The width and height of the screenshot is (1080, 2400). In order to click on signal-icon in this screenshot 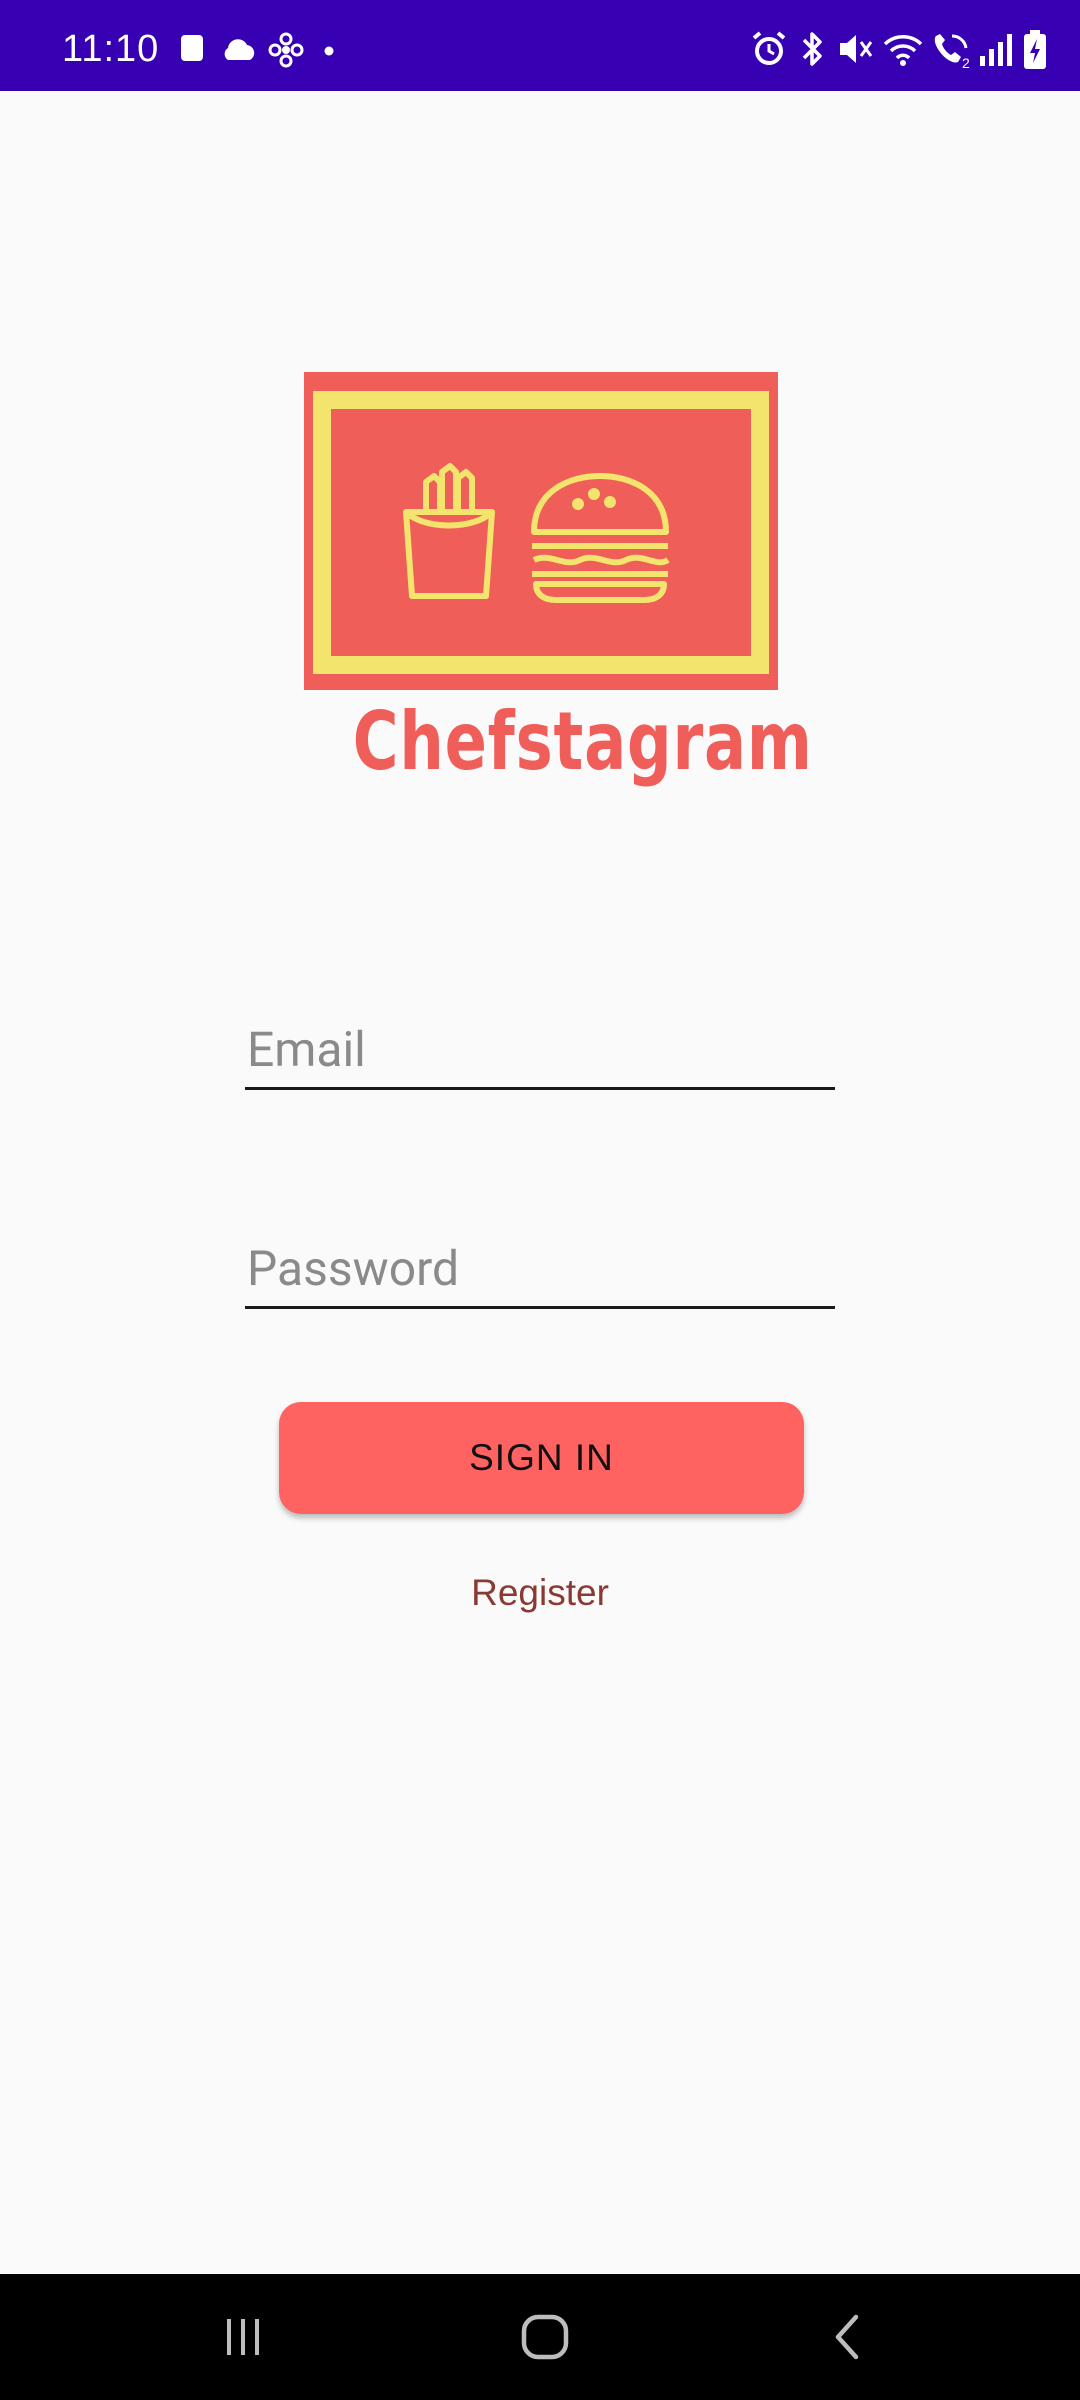, I will do `click(996, 50)`.